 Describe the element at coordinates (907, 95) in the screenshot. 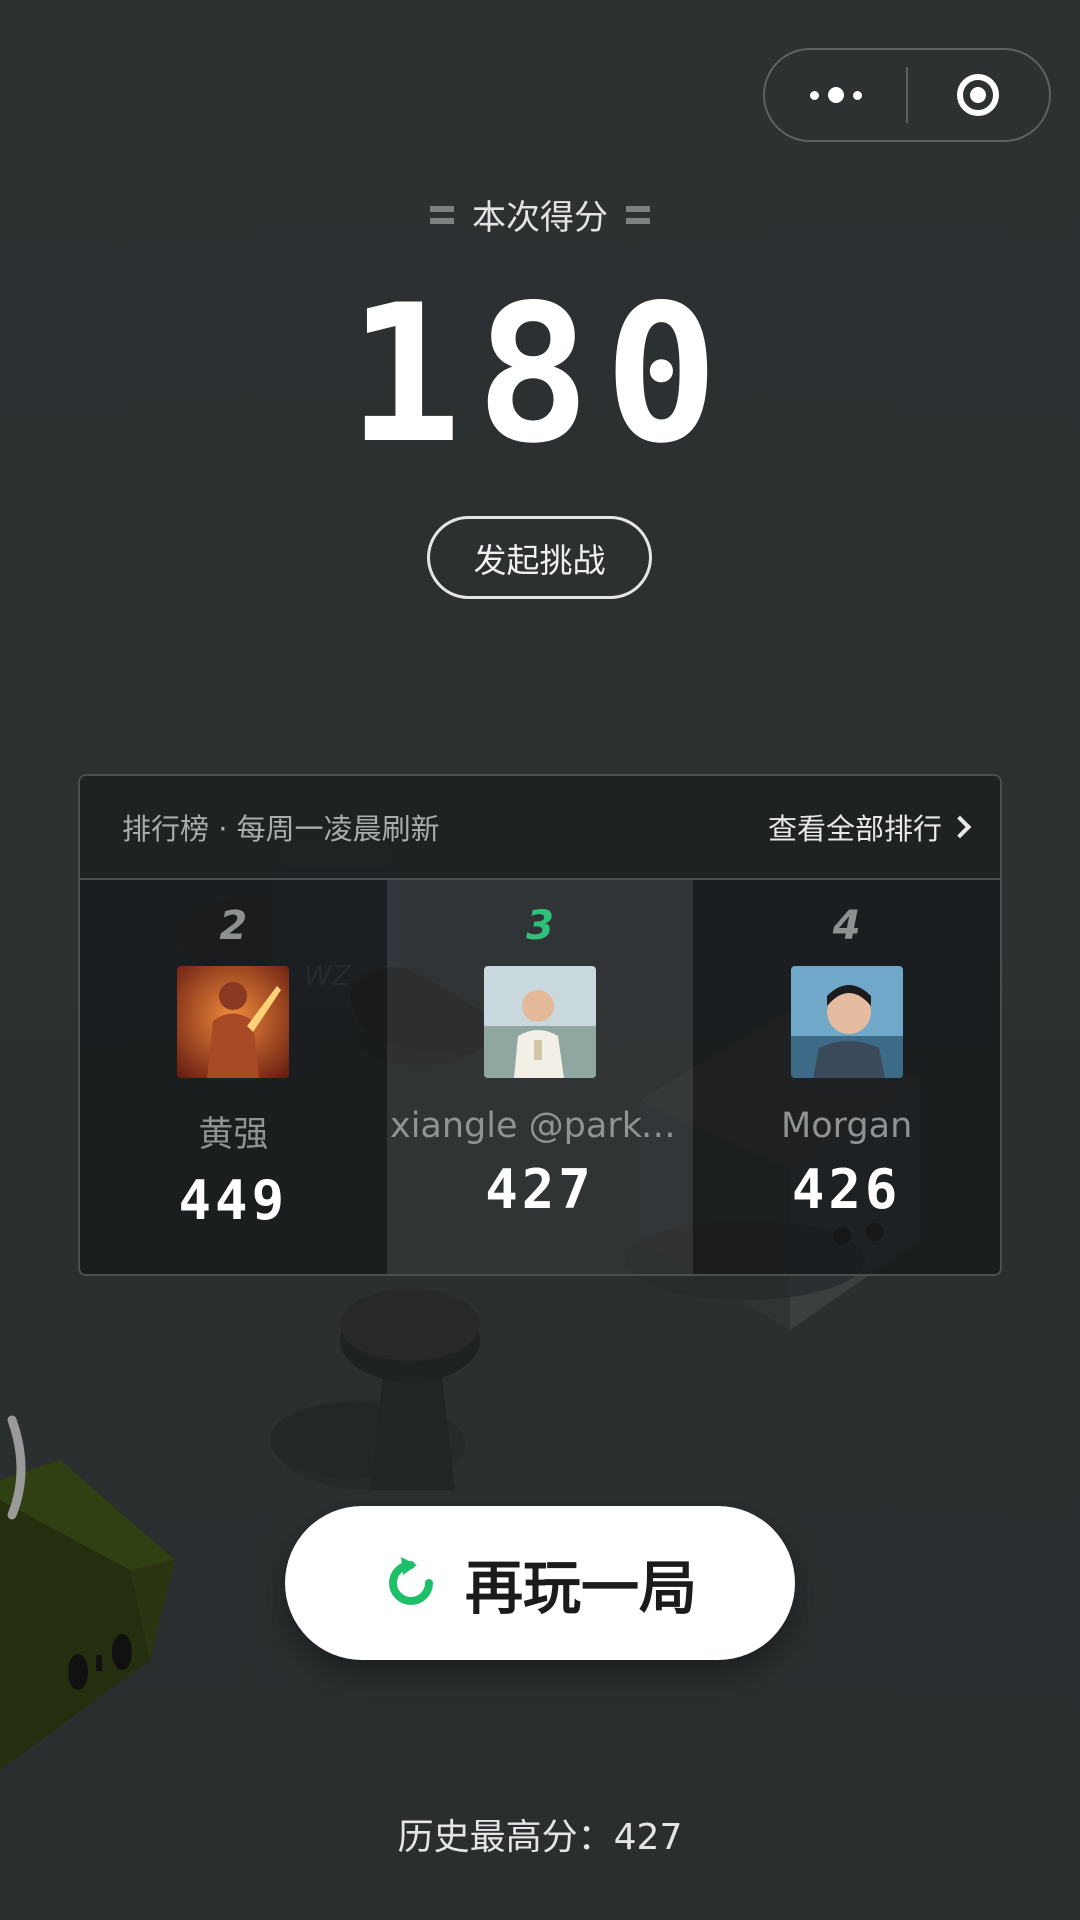

I see `capsule-menu` at that location.